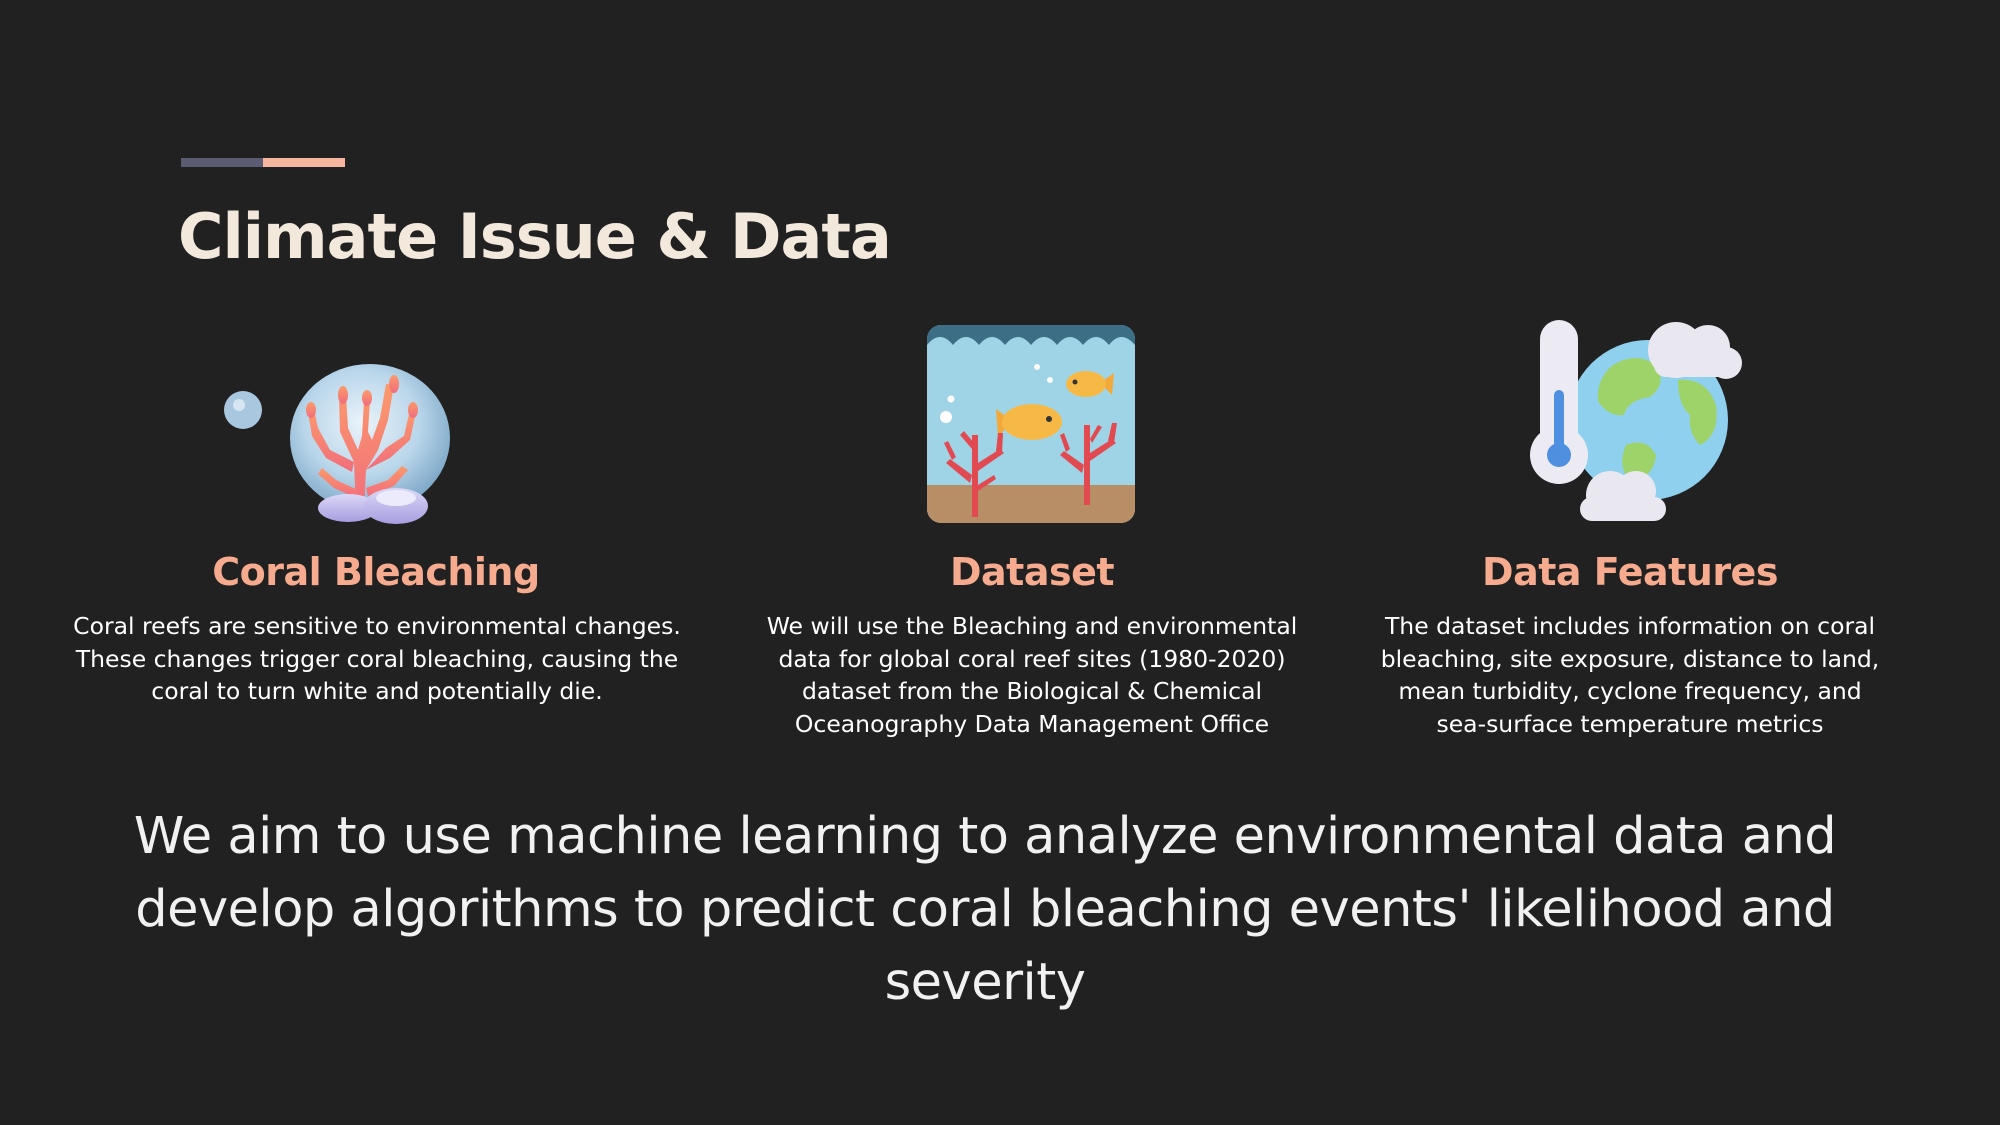 The width and height of the screenshot is (2000, 1125). I want to click on title-accent-bar, so click(263, 162).